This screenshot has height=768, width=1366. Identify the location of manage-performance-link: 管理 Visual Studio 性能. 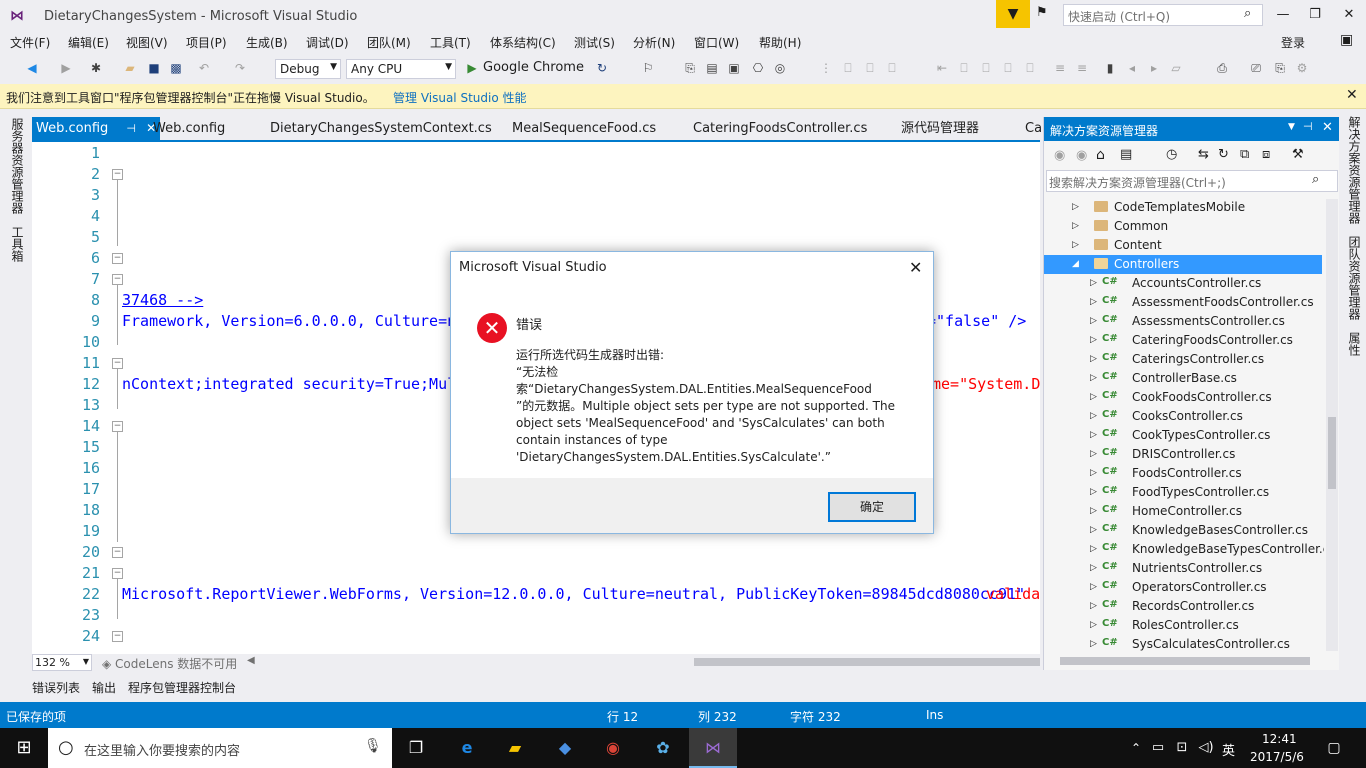
(460, 97).